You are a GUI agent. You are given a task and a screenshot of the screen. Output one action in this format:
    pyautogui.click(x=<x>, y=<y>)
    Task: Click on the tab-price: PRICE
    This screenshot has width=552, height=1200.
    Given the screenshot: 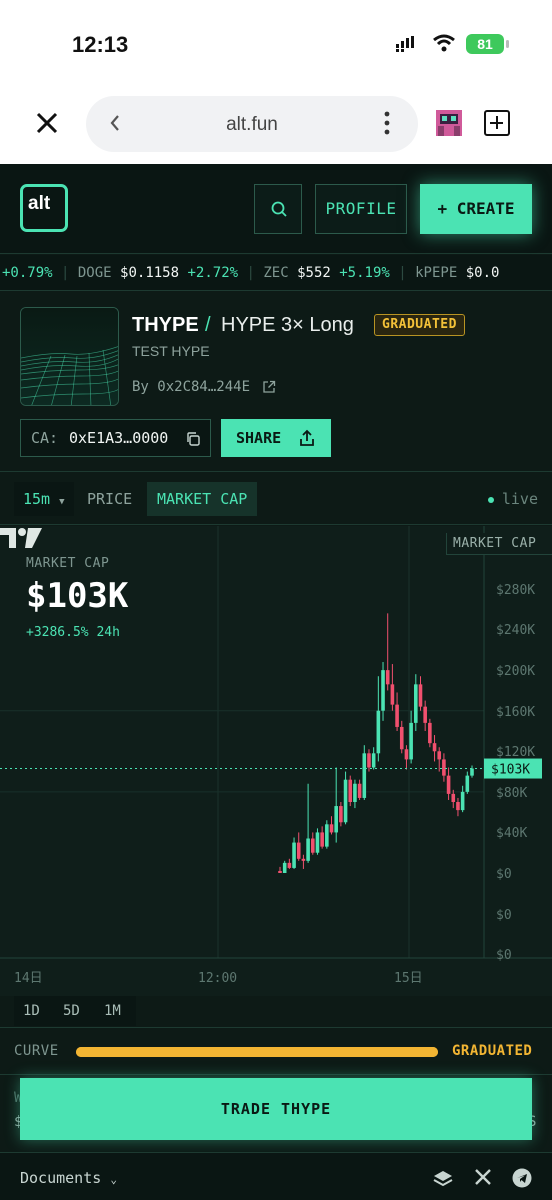 What is the action you would take?
    pyautogui.click(x=109, y=499)
    